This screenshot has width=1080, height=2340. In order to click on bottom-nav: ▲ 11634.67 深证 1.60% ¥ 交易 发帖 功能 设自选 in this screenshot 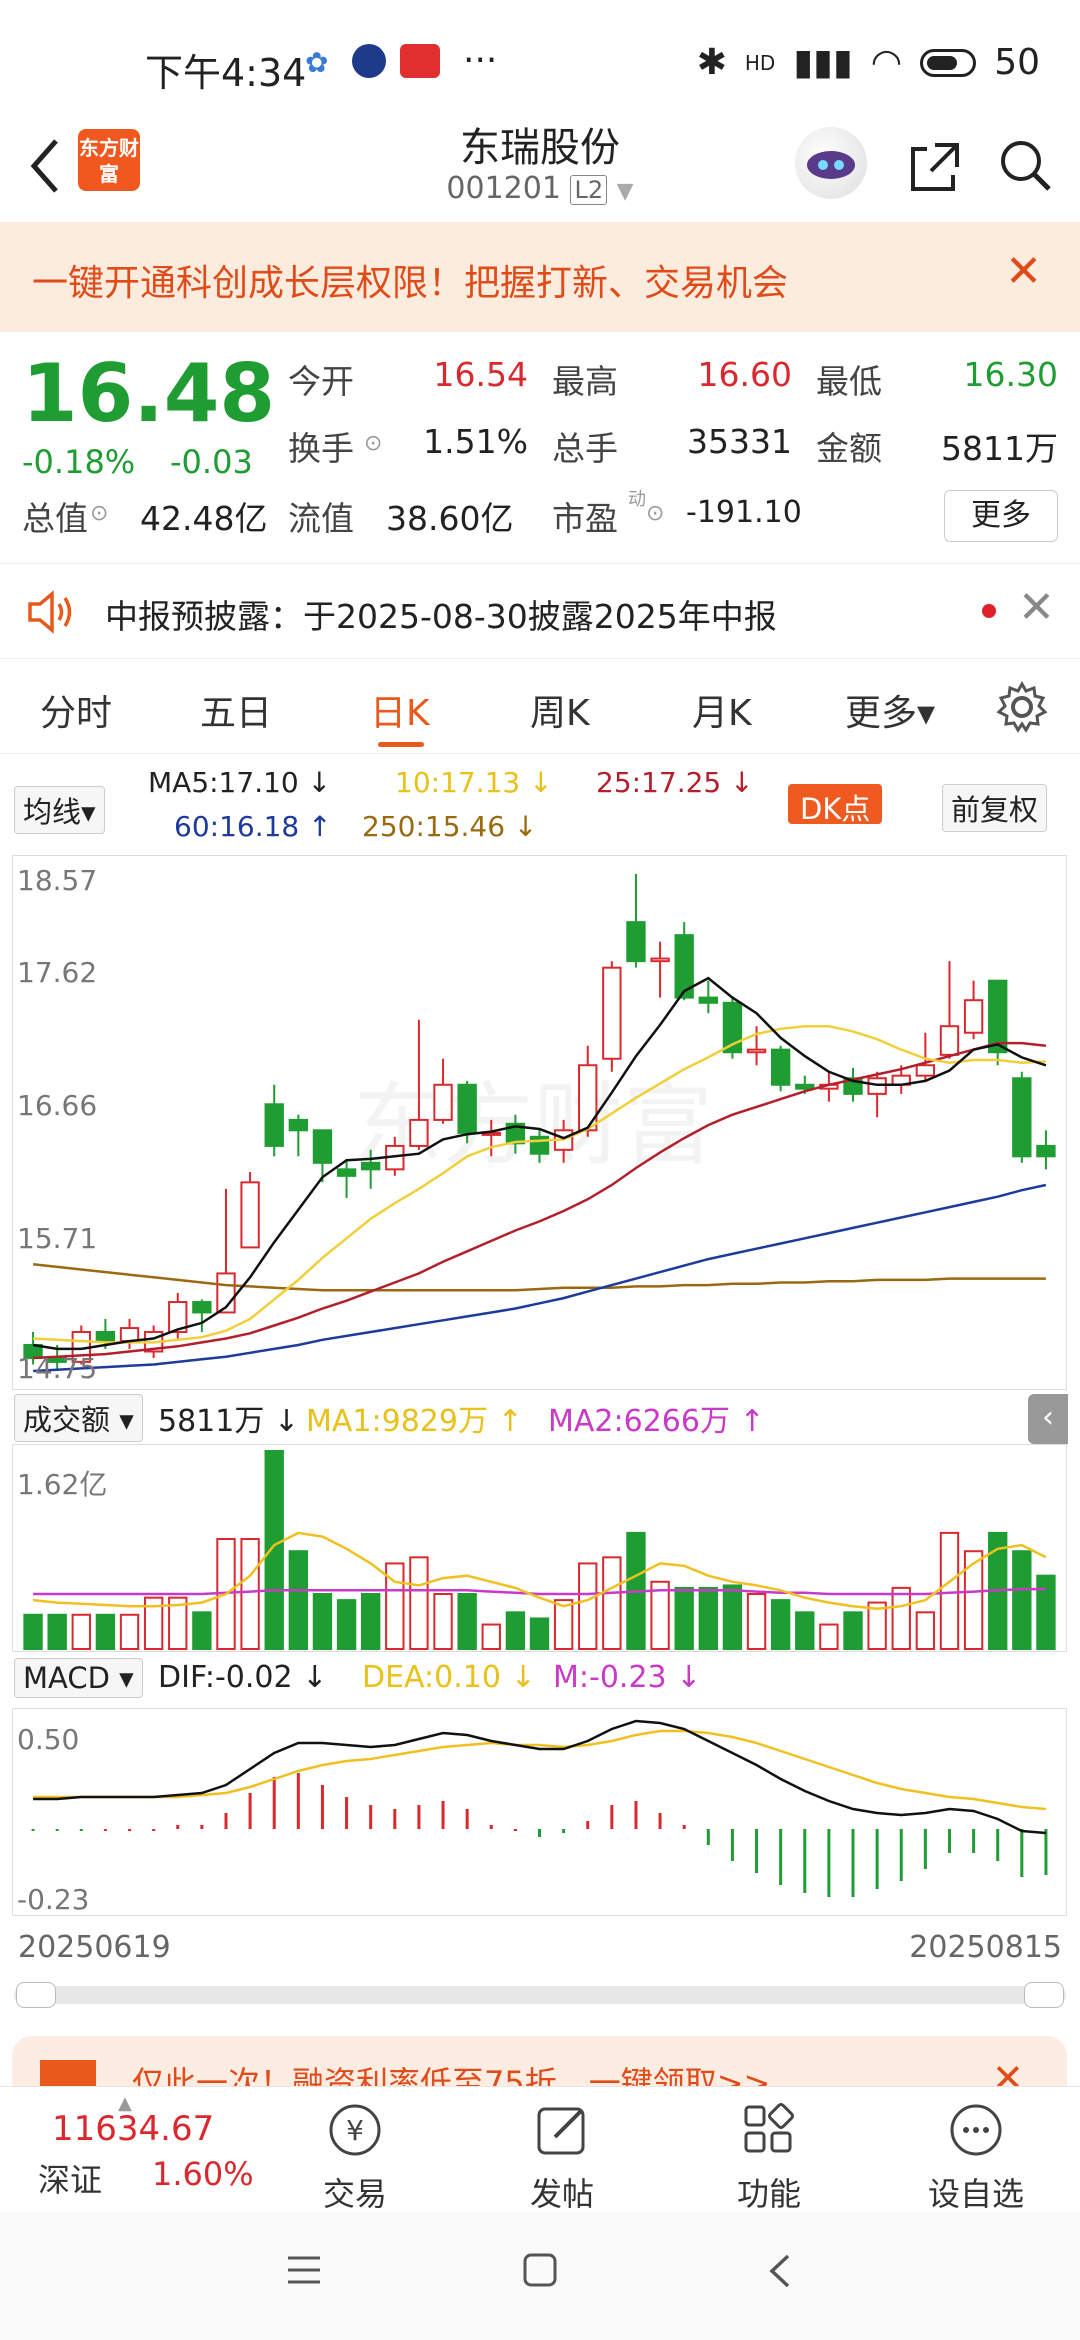, I will do `click(540, 2150)`.